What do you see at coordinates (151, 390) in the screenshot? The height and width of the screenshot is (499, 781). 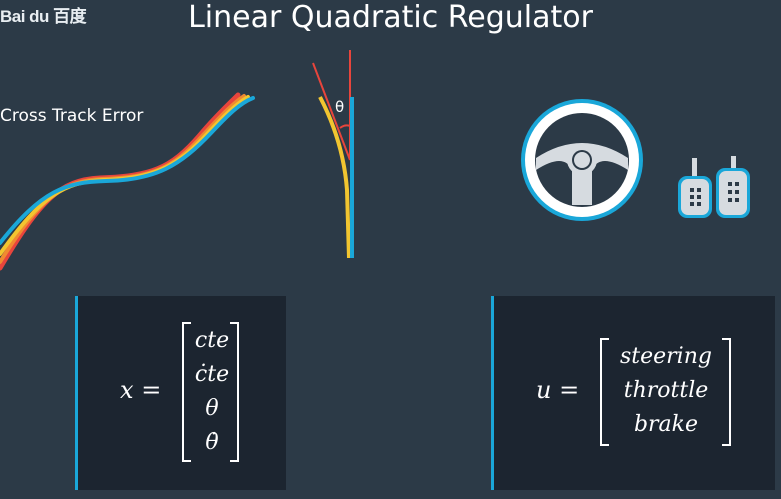 I see `state-equals: =` at bounding box center [151, 390].